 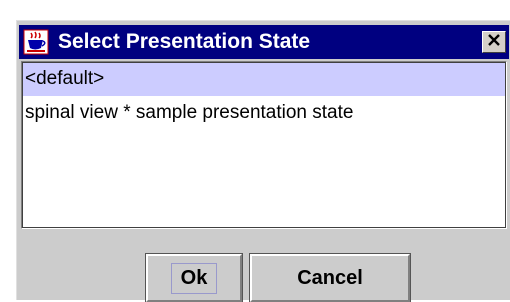 I want to click on cancel-button-label: Cancel, so click(x=330, y=277).